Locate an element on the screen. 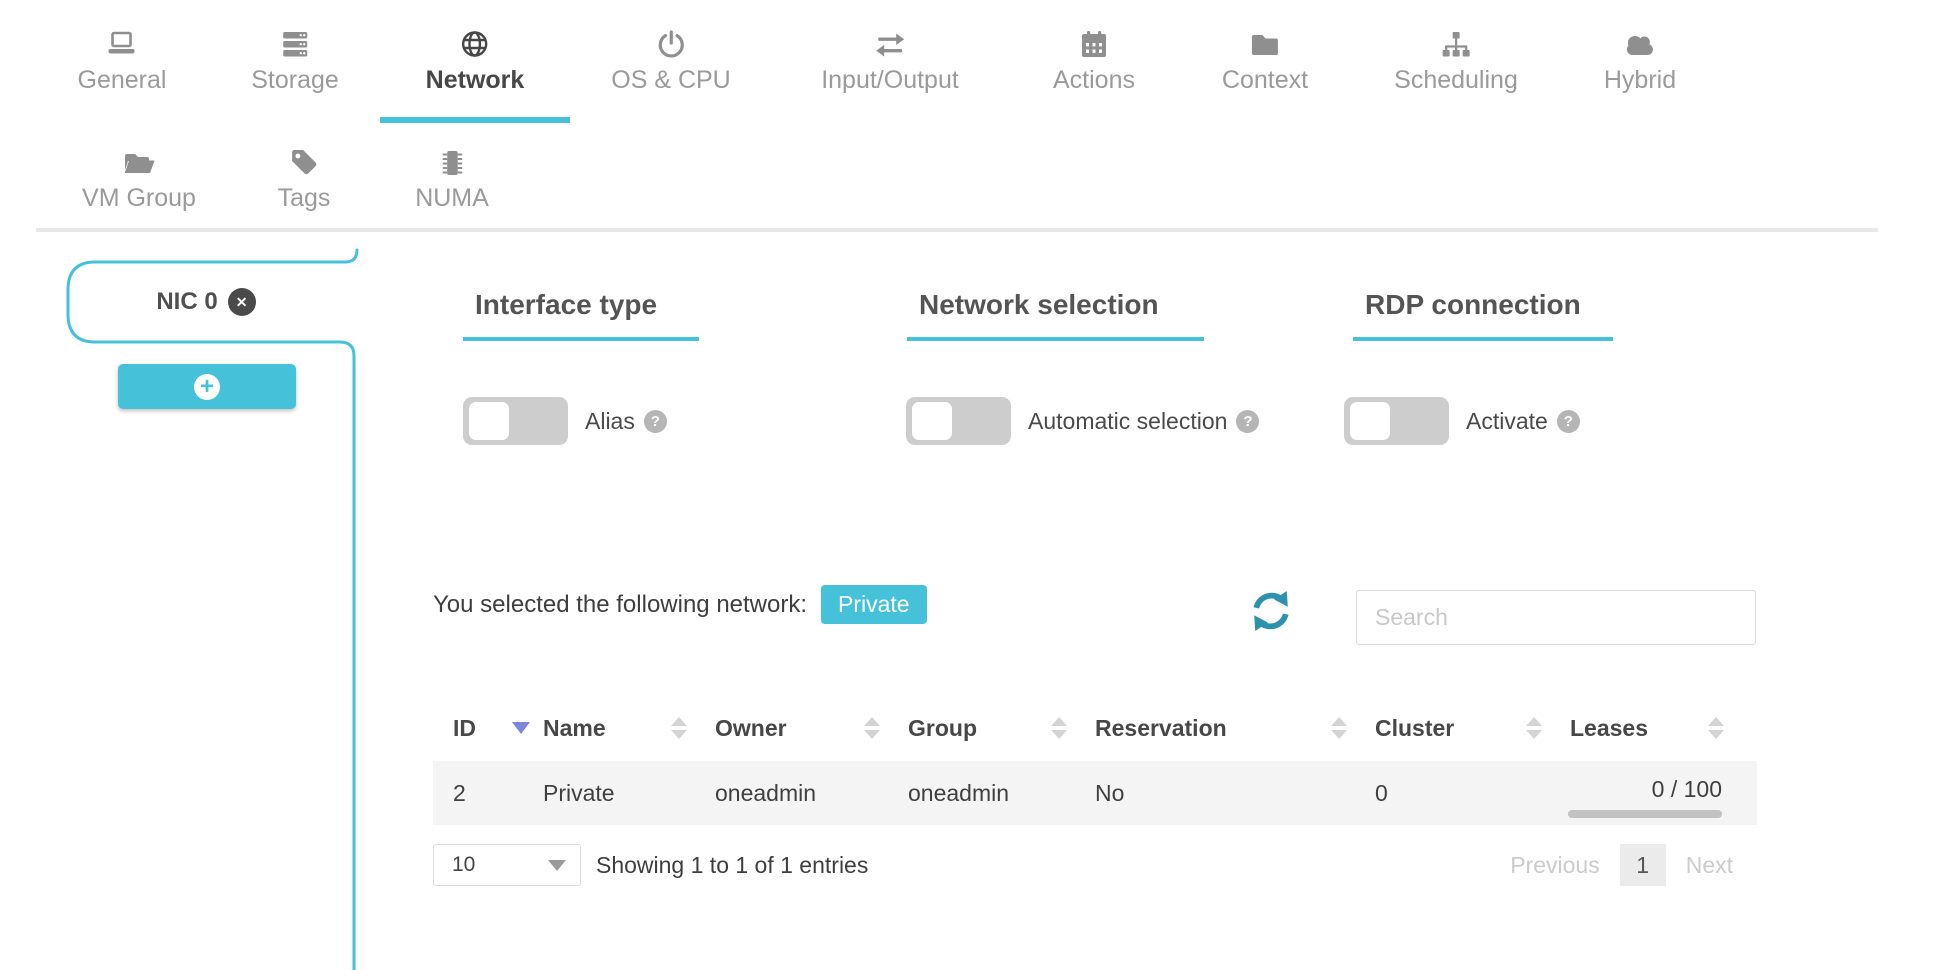 The width and height of the screenshot is (1960, 970). interface-type-heading: Interface type is located at coordinates (581, 314).